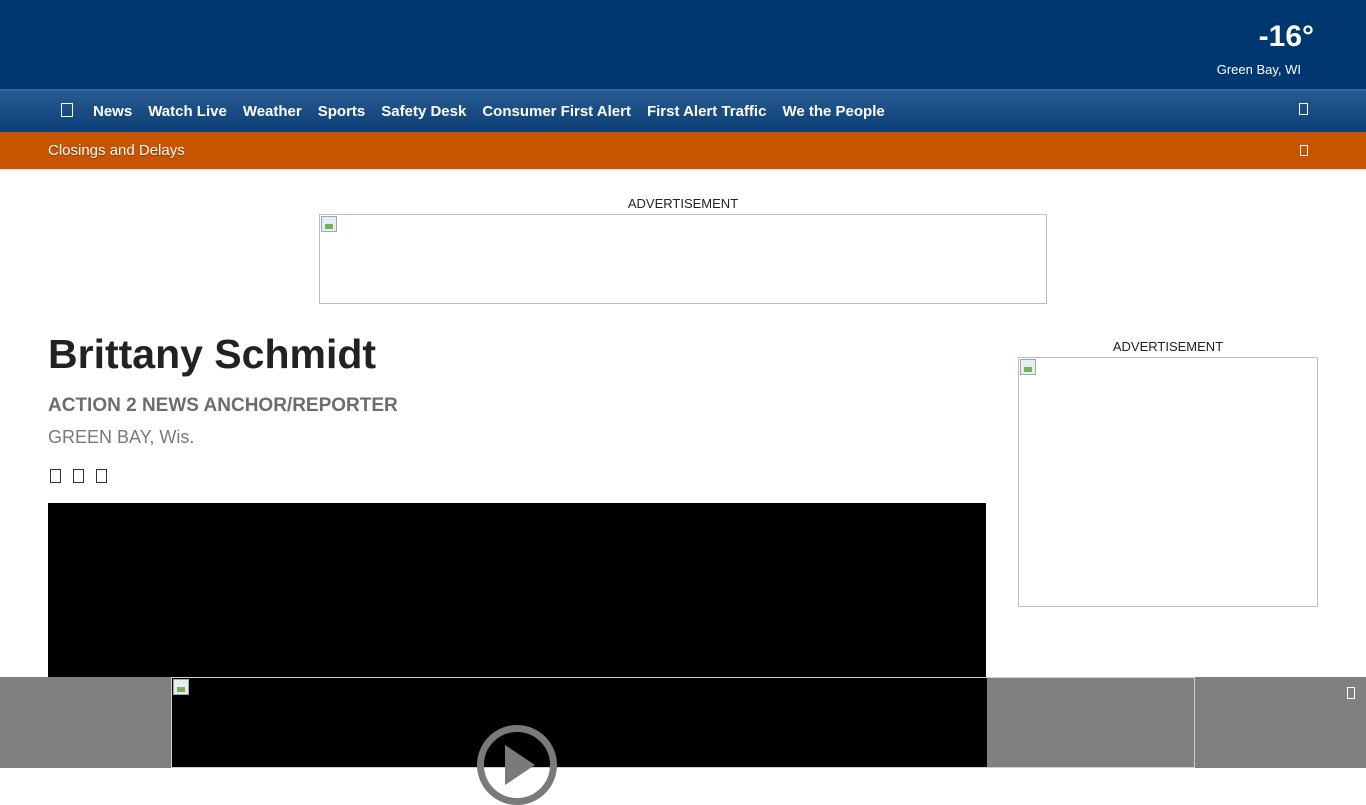 The image size is (1366, 805). What do you see at coordinates (683, 44) in the screenshot?
I see `site-header: -16° Green Bay, WI` at bounding box center [683, 44].